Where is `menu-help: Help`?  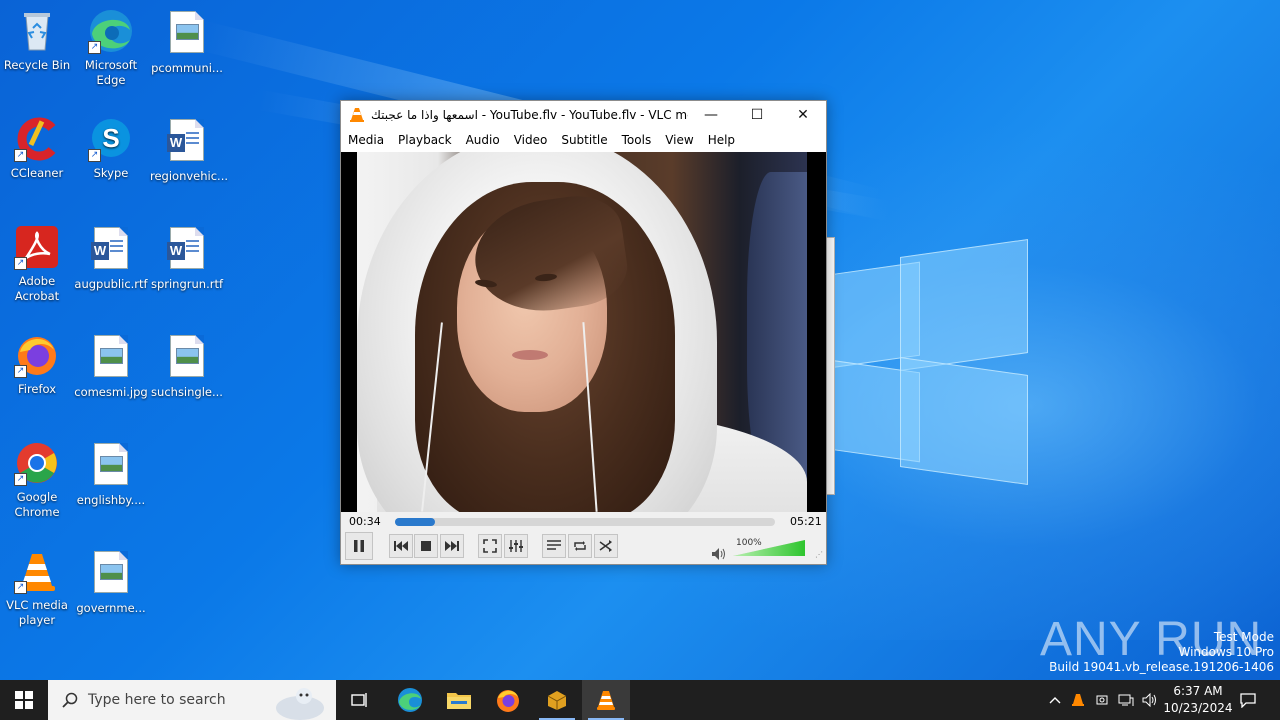 menu-help: Help is located at coordinates (721, 140).